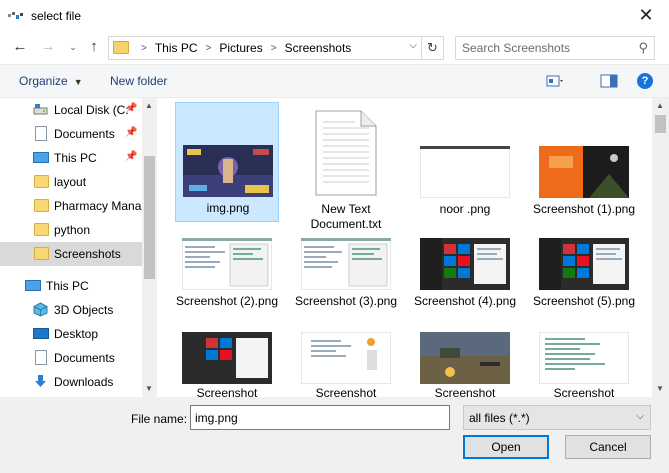 The height and width of the screenshot is (473, 669). Describe the element at coordinates (33, 285) in the screenshot. I see `pc-icon` at that location.